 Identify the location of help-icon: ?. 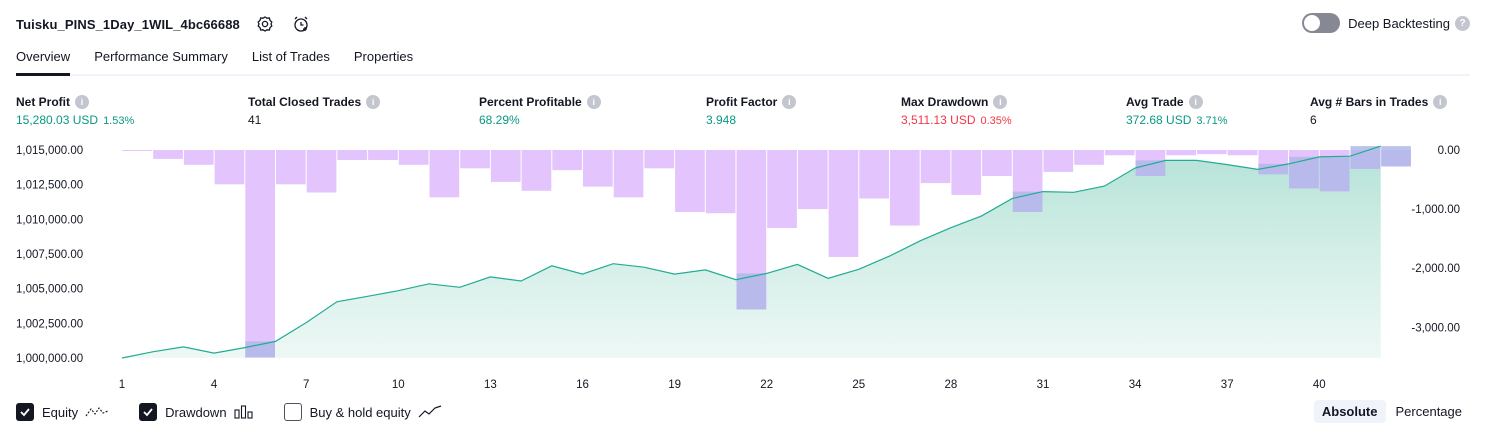
(1462, 23).